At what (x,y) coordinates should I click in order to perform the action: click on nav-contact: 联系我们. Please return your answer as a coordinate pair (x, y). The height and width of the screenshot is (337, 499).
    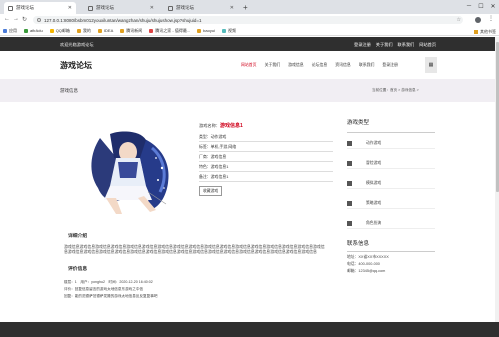
    Looking at the image, I should click on (367, 65).